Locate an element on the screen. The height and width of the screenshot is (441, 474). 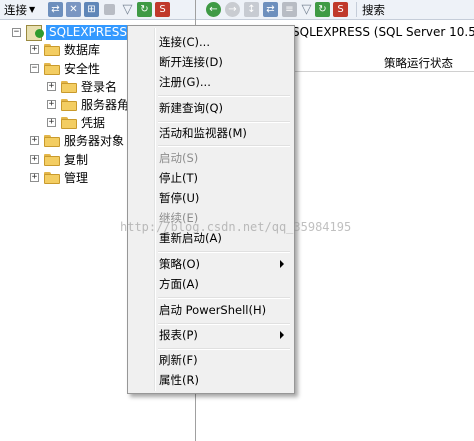
menu-item-activity-monitor: 活动和监视器(M) is located at coordinates (211, 133).